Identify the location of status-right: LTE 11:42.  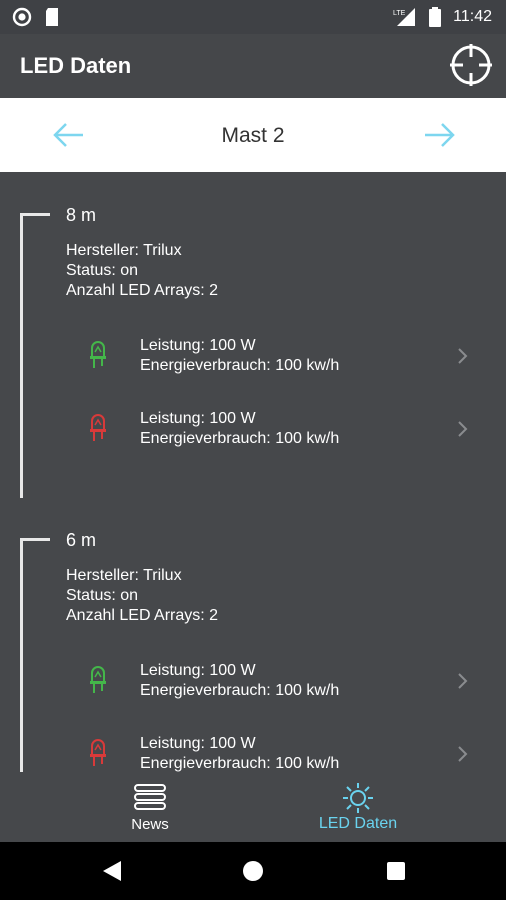
(442, 17).